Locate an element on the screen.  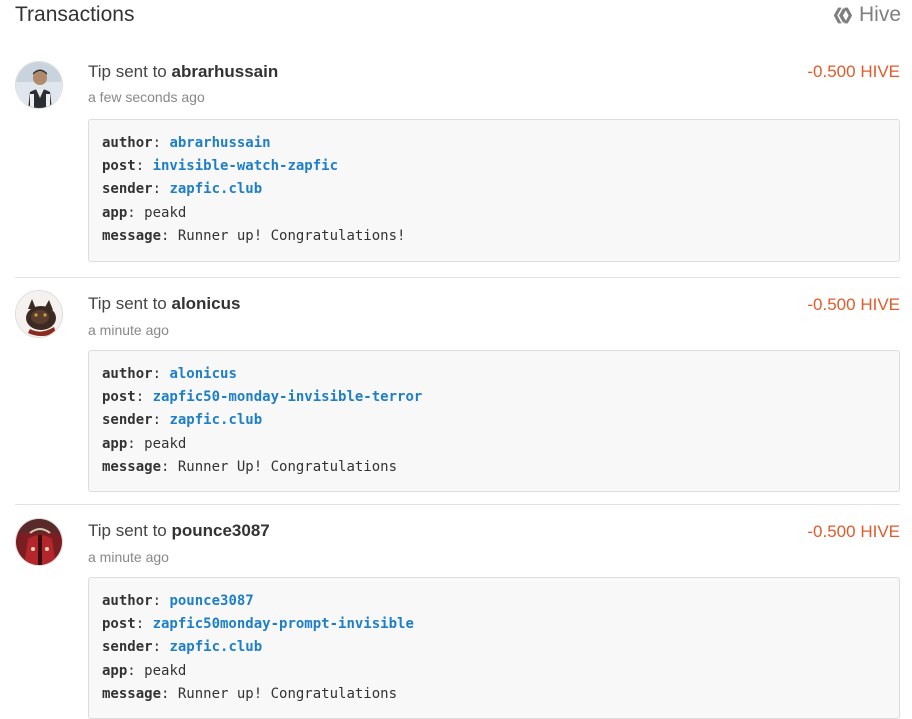
transaction-title: Tip sent to pounce3087 is located at coordinates (179, 531).